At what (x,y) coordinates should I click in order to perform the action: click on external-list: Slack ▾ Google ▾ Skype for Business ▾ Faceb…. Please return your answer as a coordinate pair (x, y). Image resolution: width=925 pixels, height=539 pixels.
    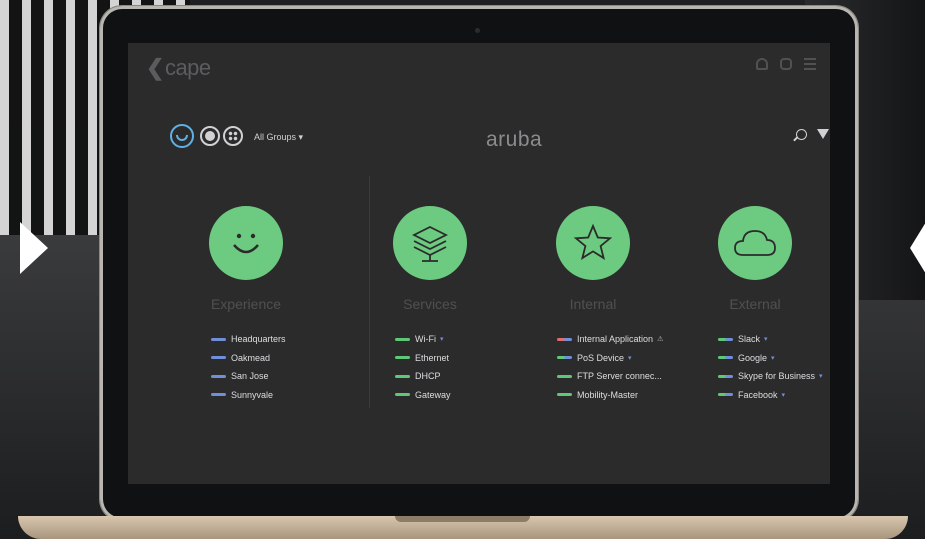
    Looking at the image, I should click on (755, 367).